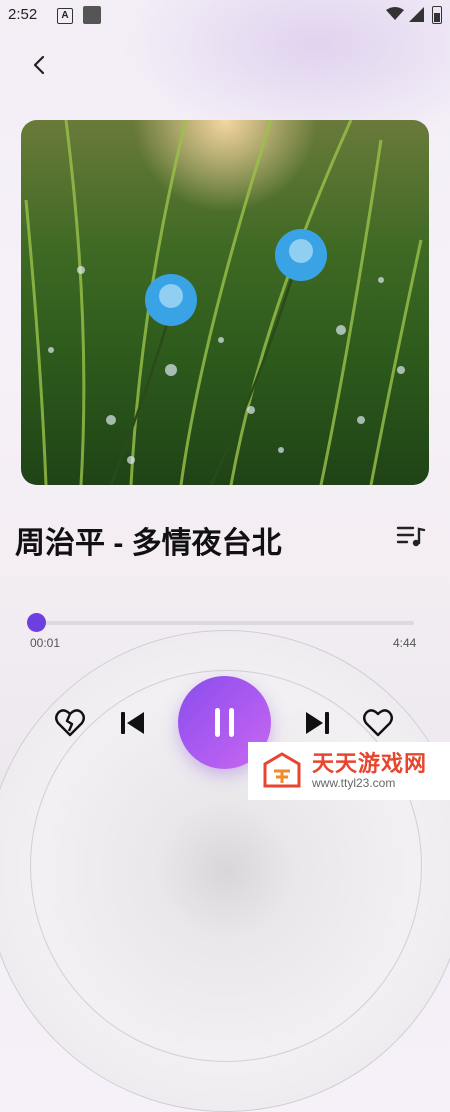 The image size is (450, 1112). I want to click on playlist-button, so click(411, 537).